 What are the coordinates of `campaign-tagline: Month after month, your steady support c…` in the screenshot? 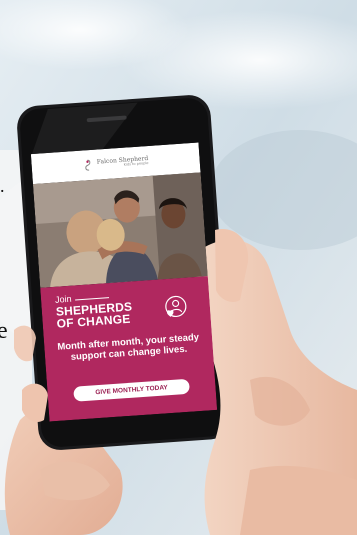 It's located at (128, 347).